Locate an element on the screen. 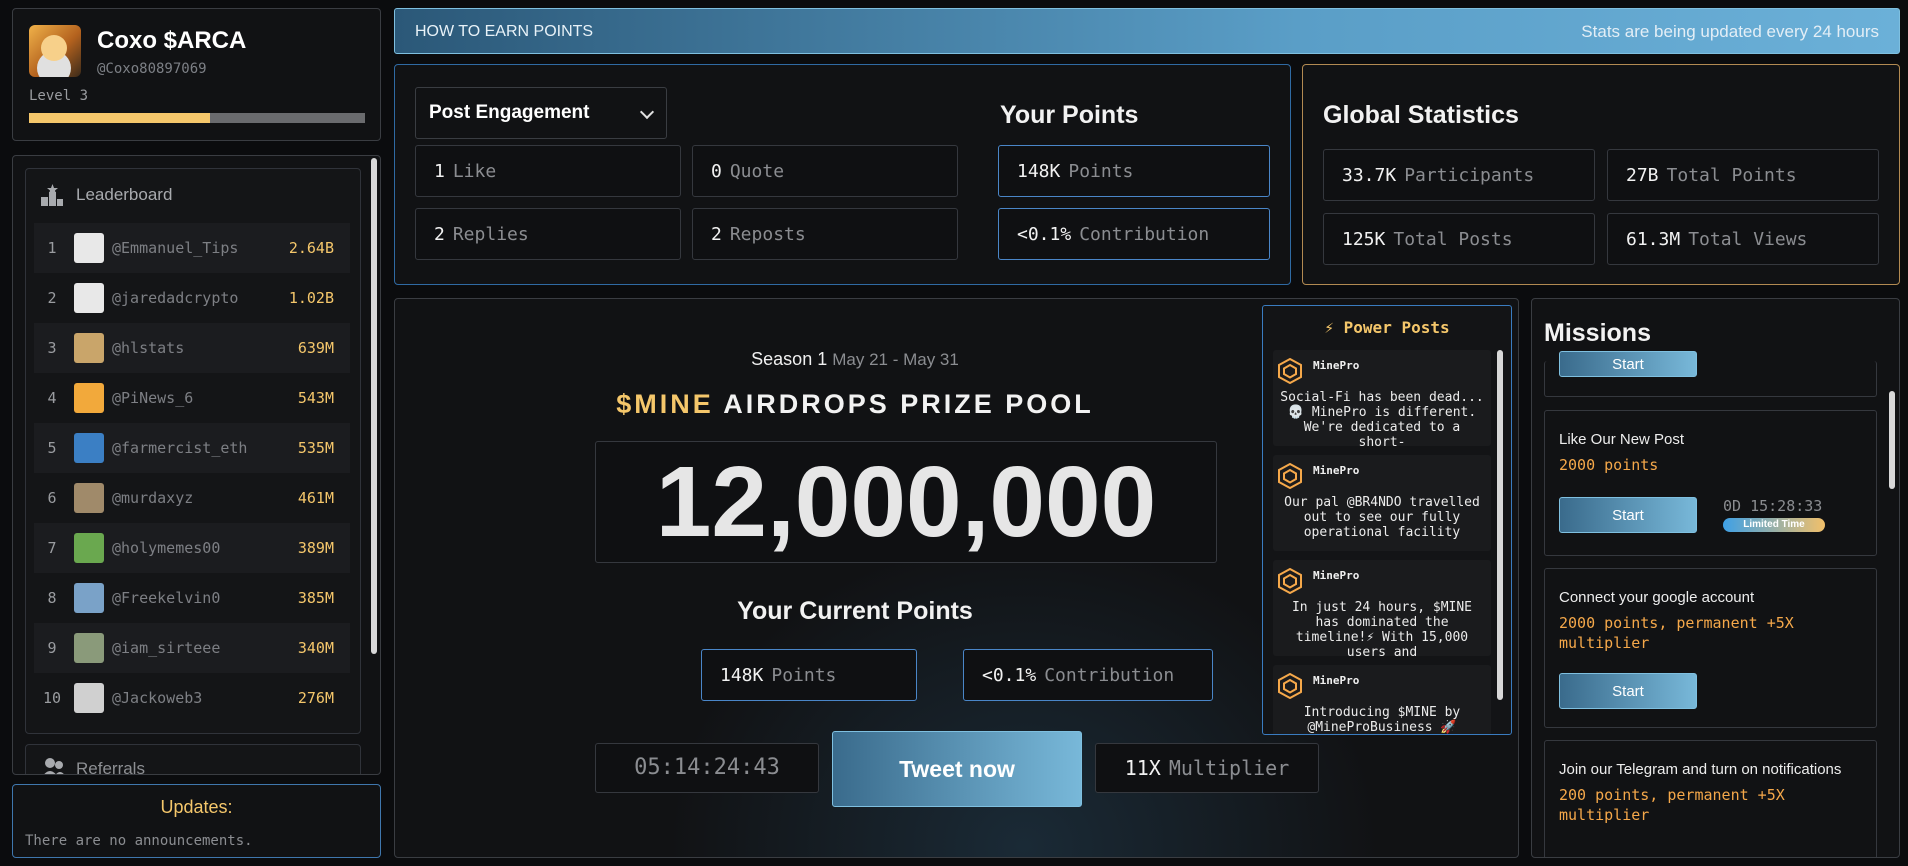 The image size is (1908, 866). podium-icon is located at coordinates (52, 195).